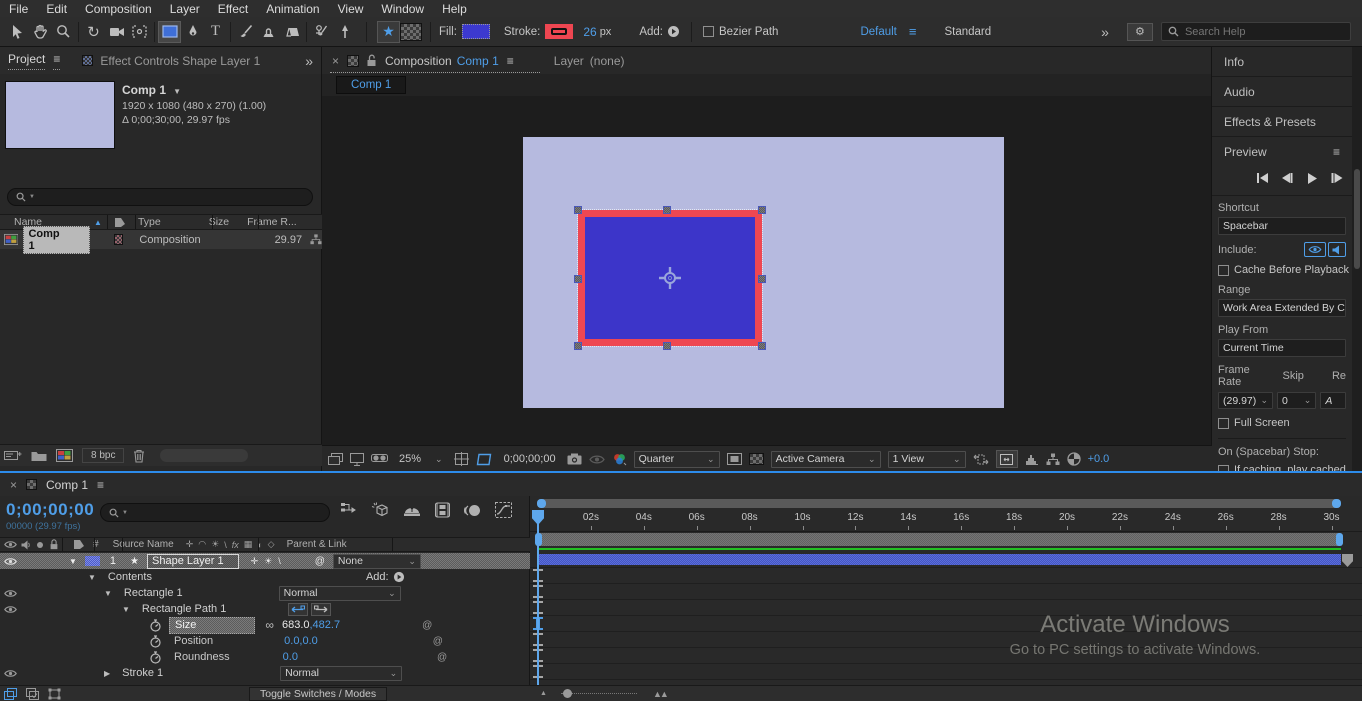 The image size is (1362, 701). I want to click on timeline-tab-close-icon: ×, so click(13, 485).